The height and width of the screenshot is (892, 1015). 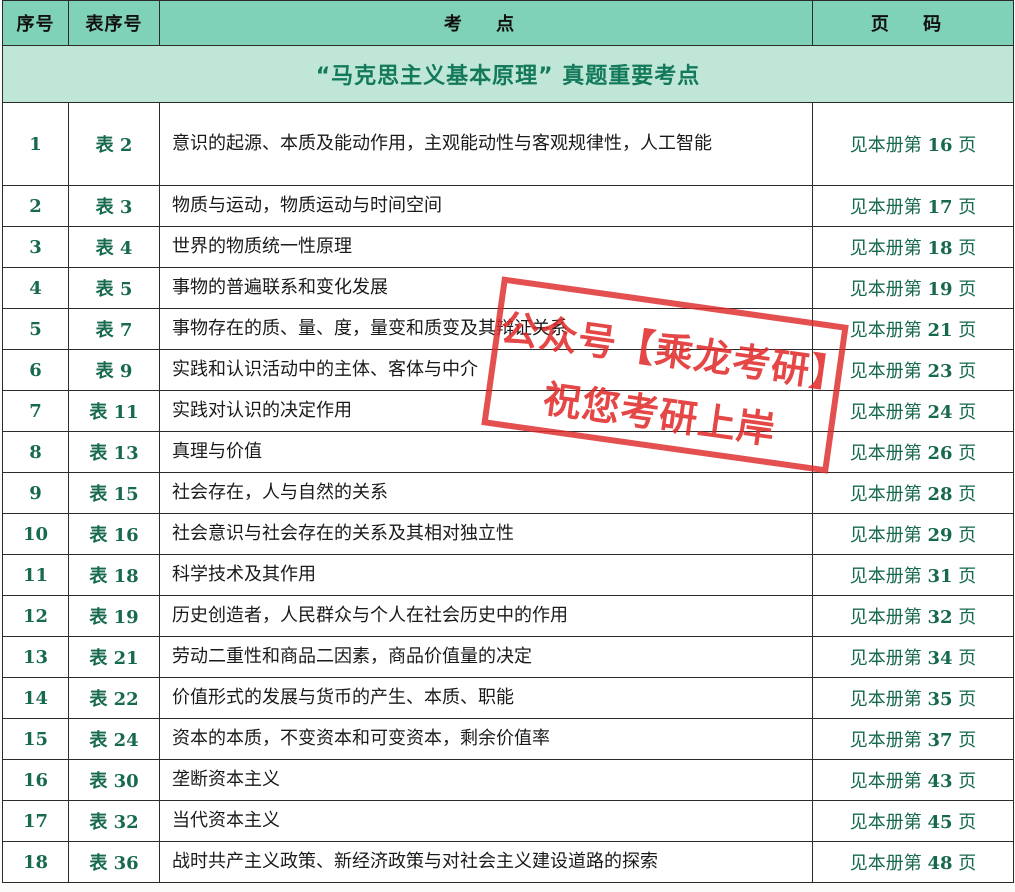 I want to click on row-page-ref: 见本册第 34 页, so click(x=913, y=657).